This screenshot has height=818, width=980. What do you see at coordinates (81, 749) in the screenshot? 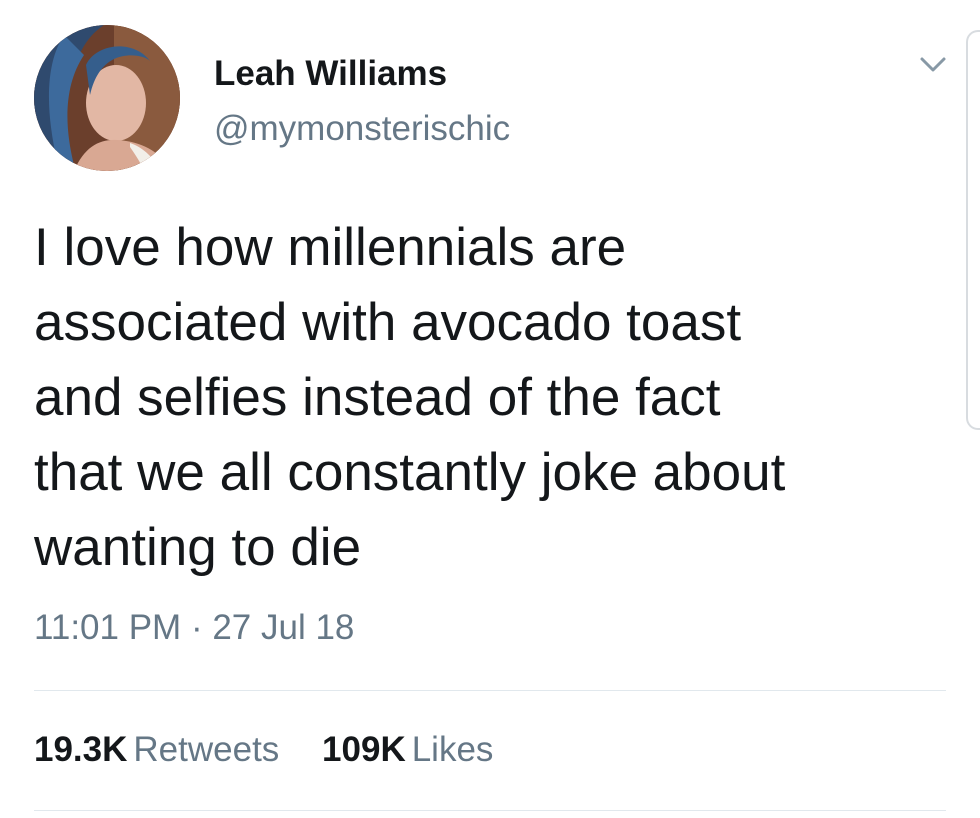
I see `retweets-count: 19.3K` at bounding box center [81, 749].